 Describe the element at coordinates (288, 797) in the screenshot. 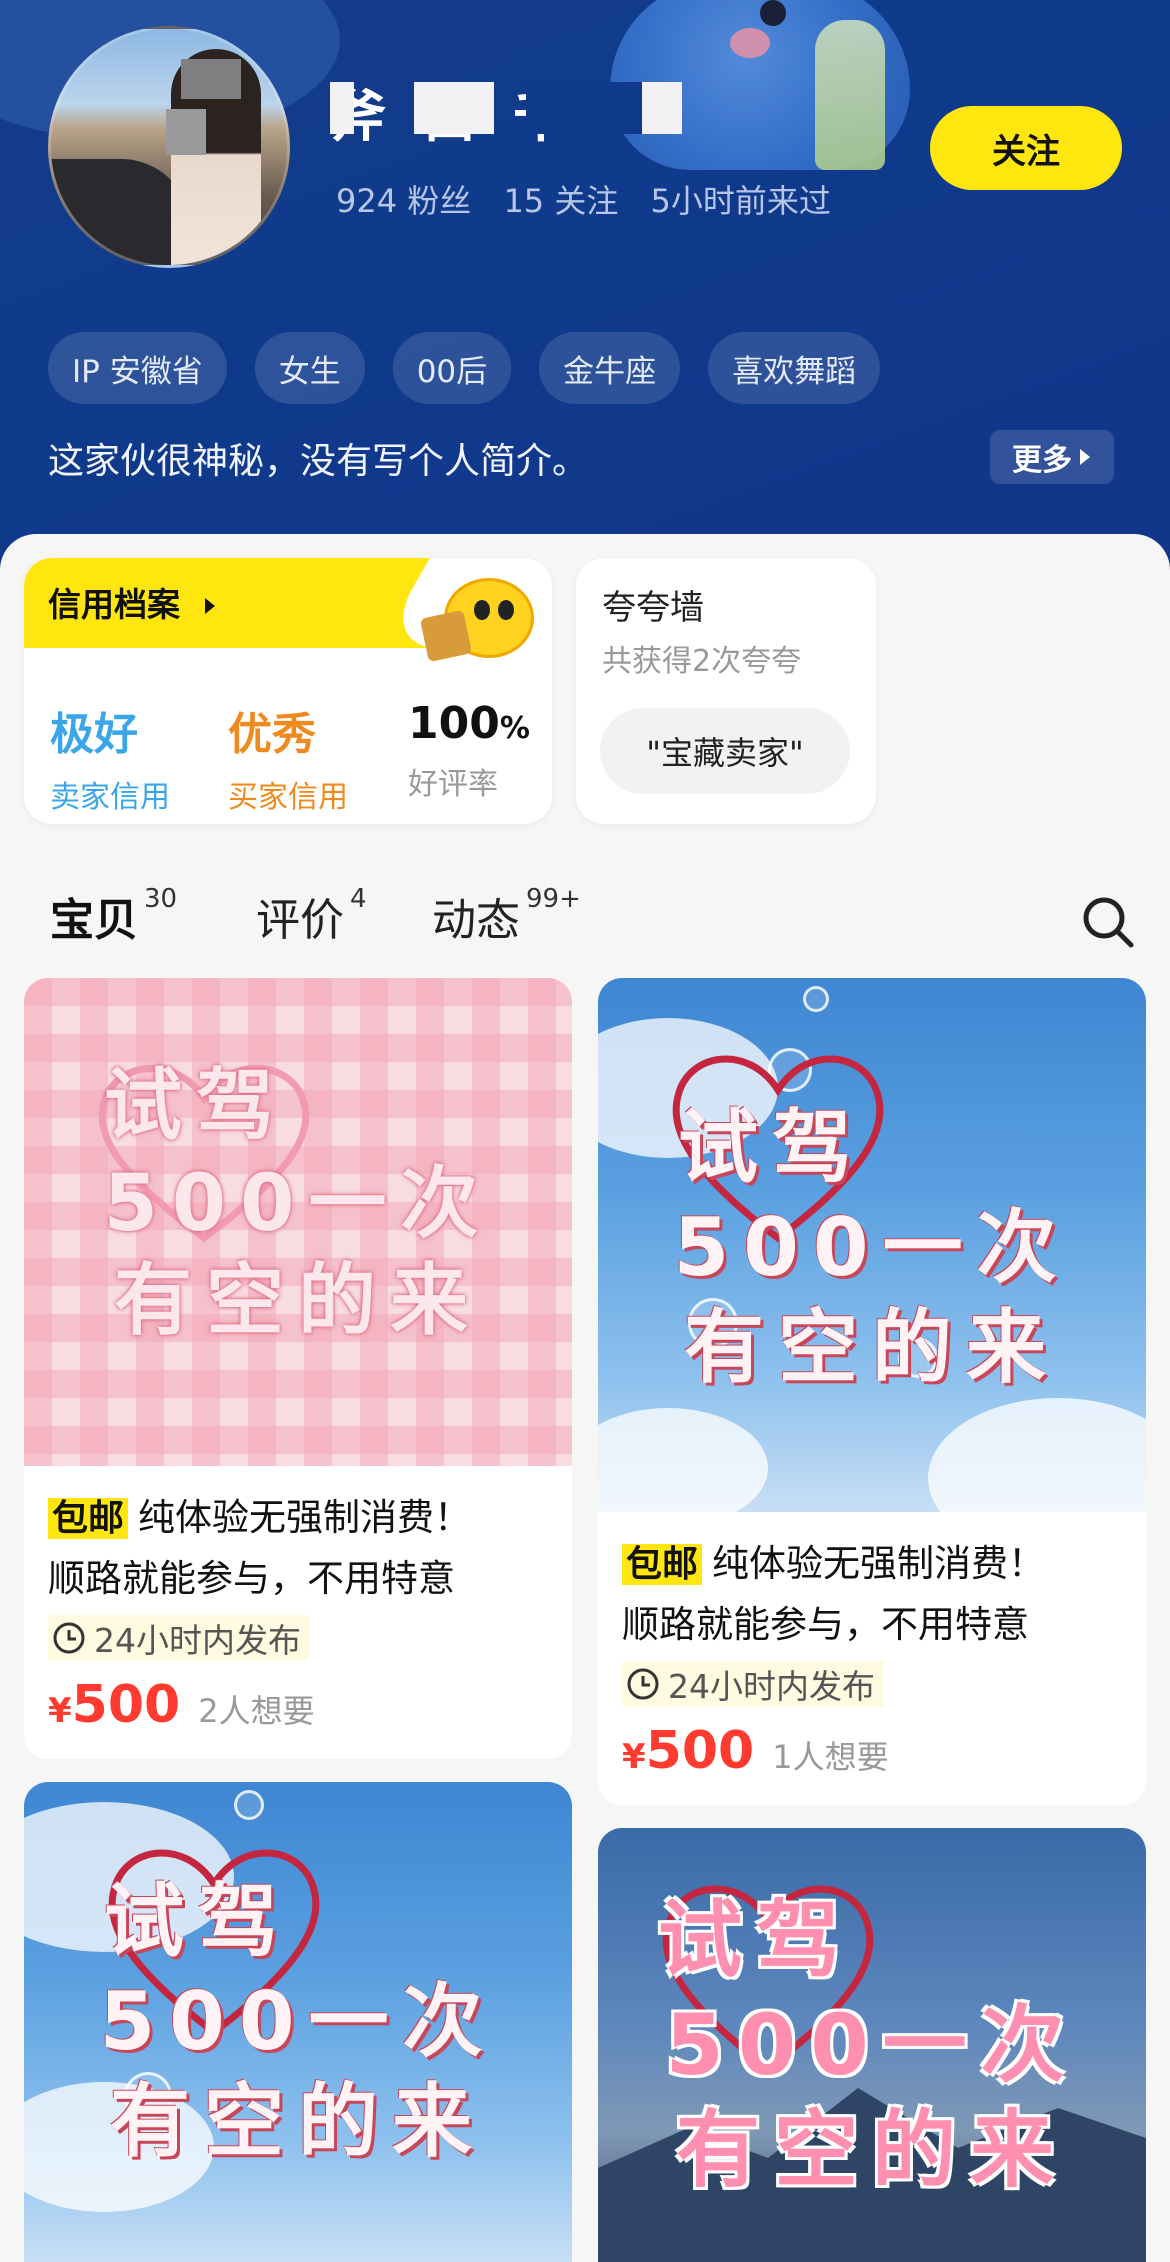

I see `buyer-credit-label: 买家信用` at that location.